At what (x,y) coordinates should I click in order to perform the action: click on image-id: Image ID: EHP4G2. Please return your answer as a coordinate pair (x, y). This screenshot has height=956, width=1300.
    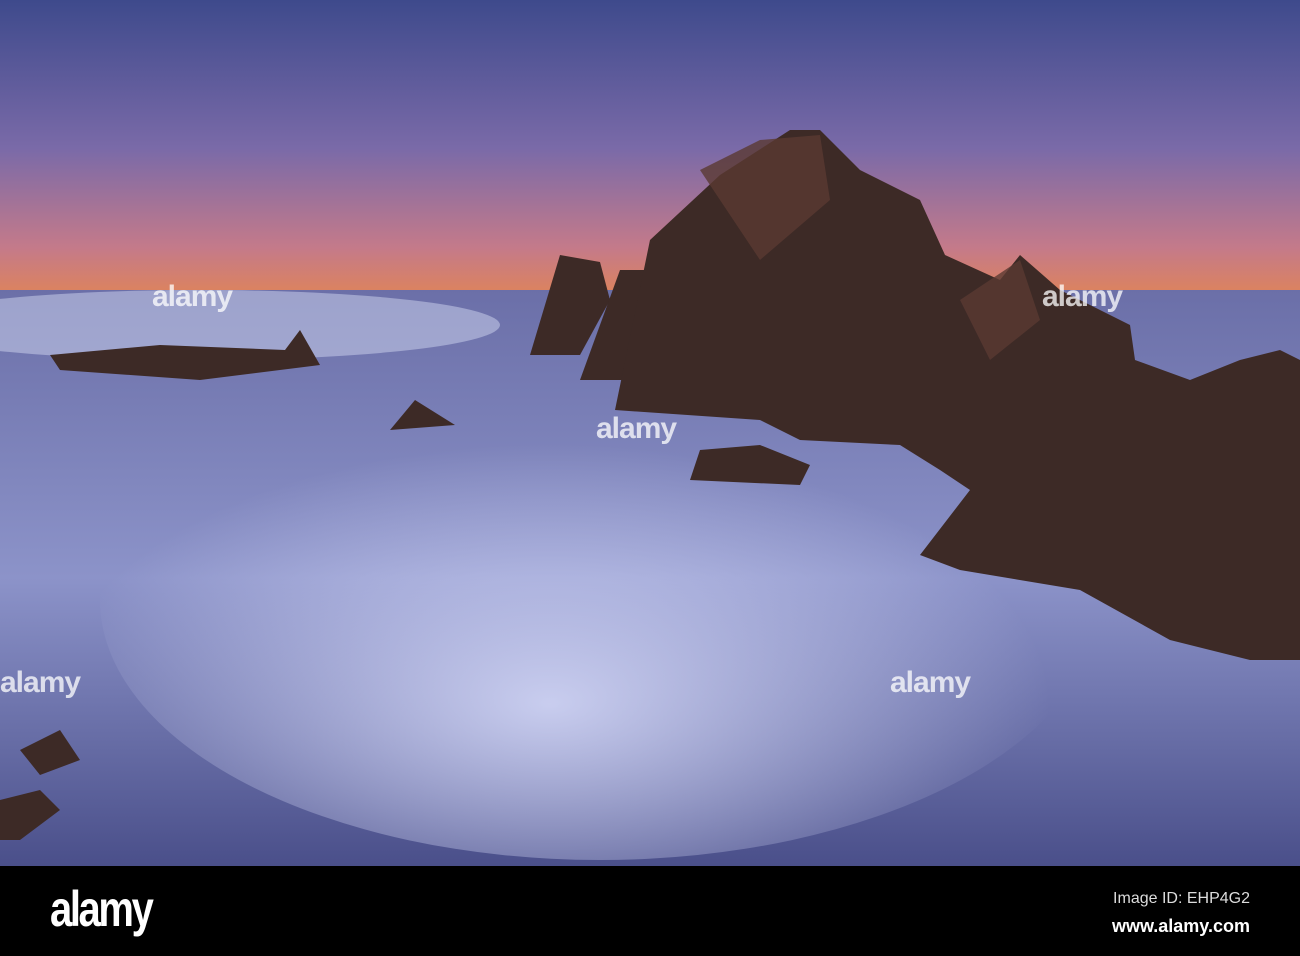
    Looking at the image, I should click on (1181, 898).